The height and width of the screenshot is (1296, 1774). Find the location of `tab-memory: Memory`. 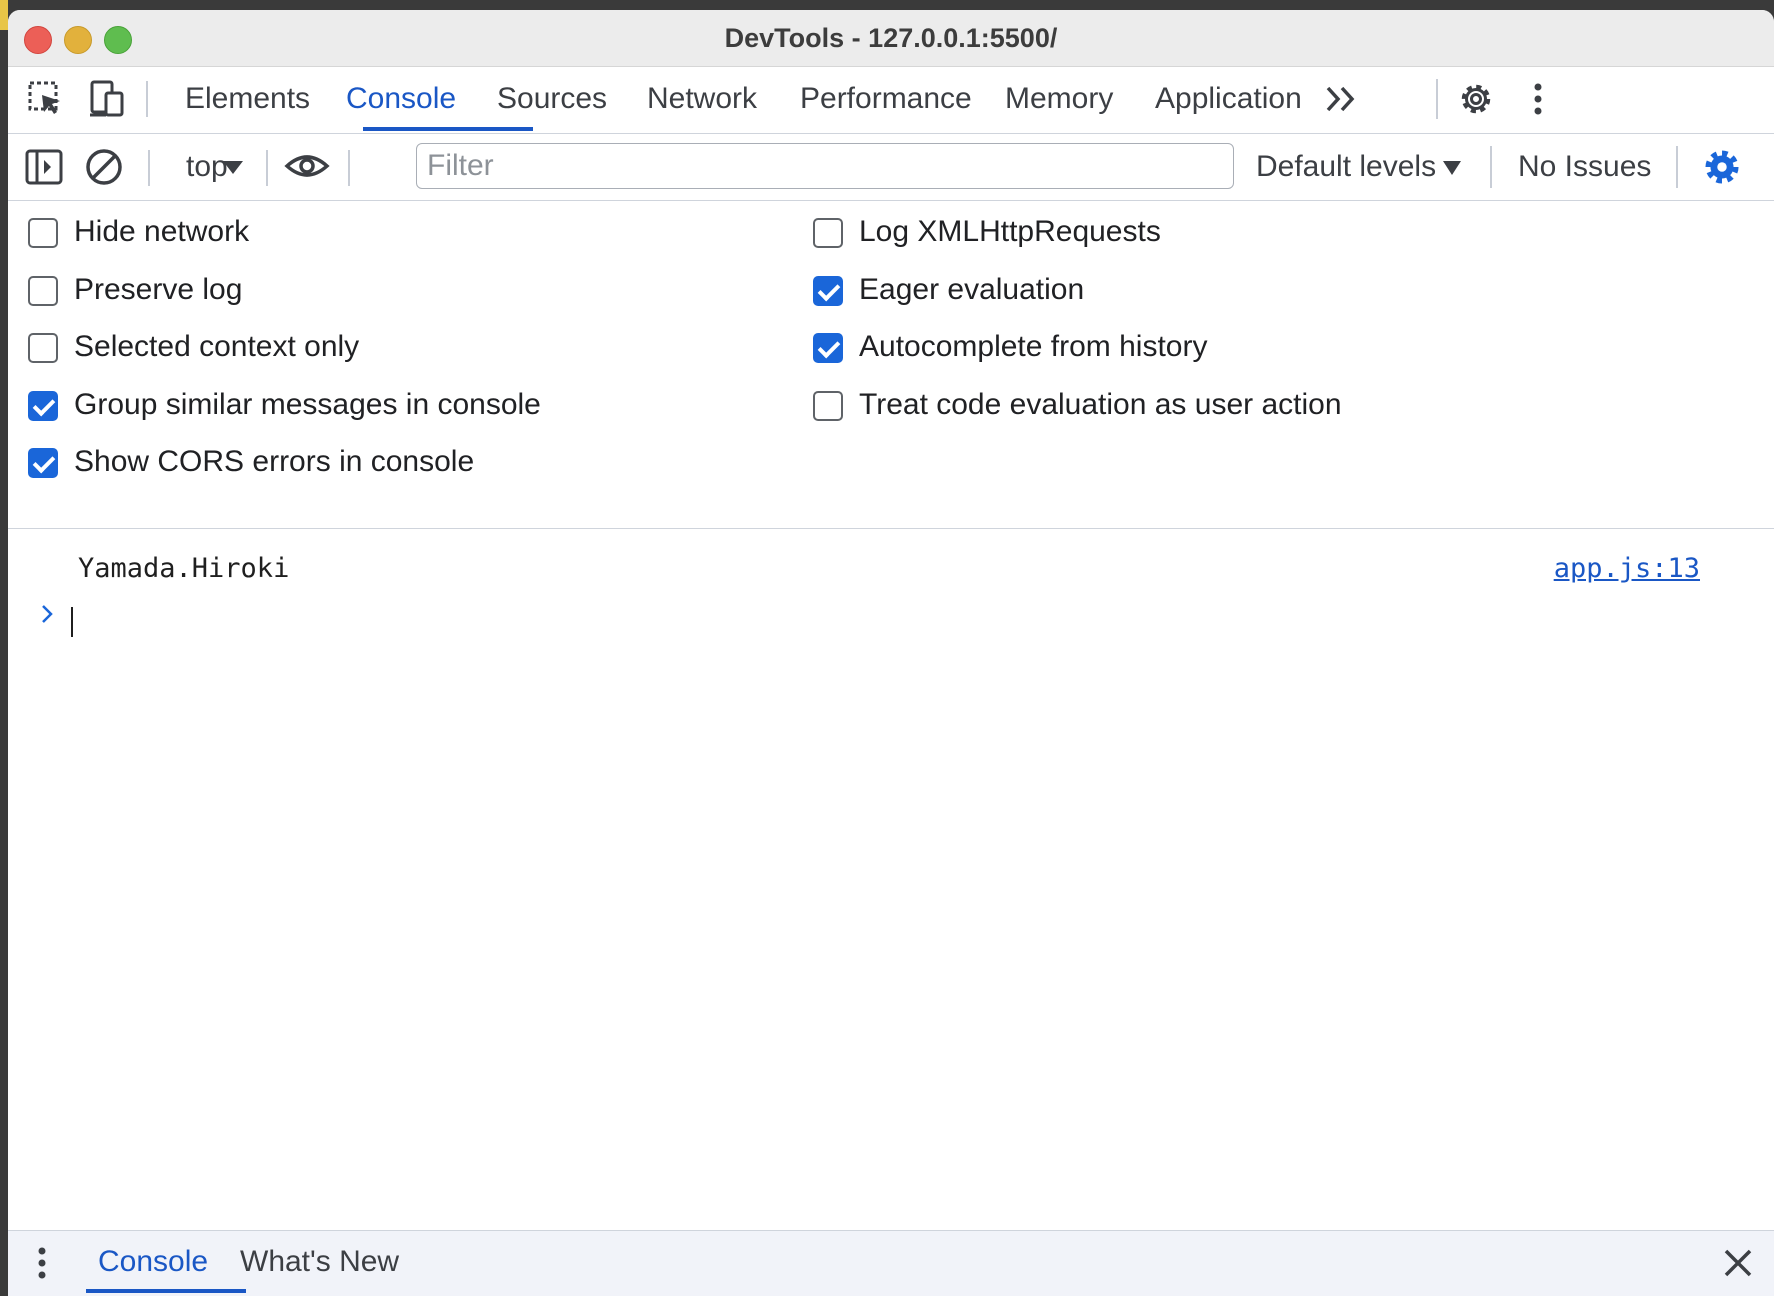

tab-memory: Memory is located at coordinates (1059, 99).